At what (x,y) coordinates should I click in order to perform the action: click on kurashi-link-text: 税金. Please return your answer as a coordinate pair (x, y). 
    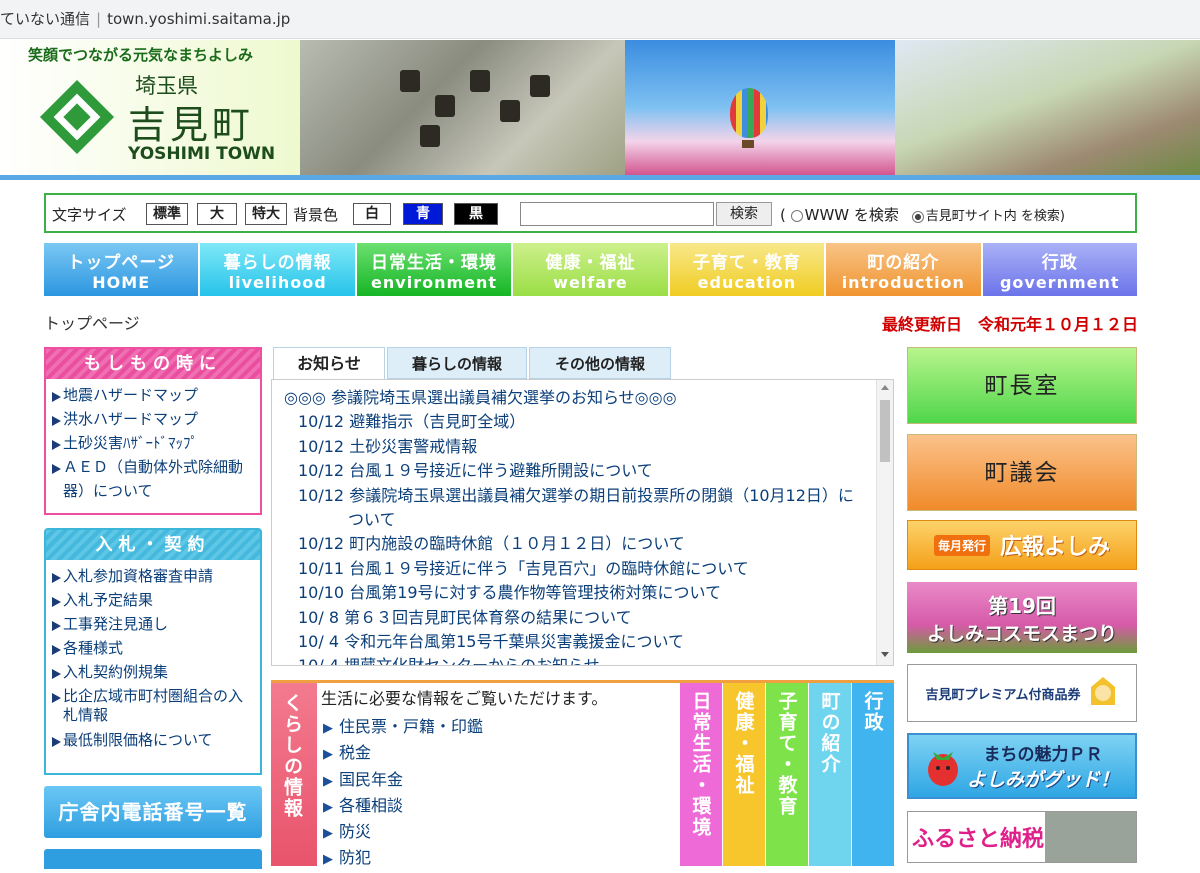
    Looking at the image, I should click on (355, 752).